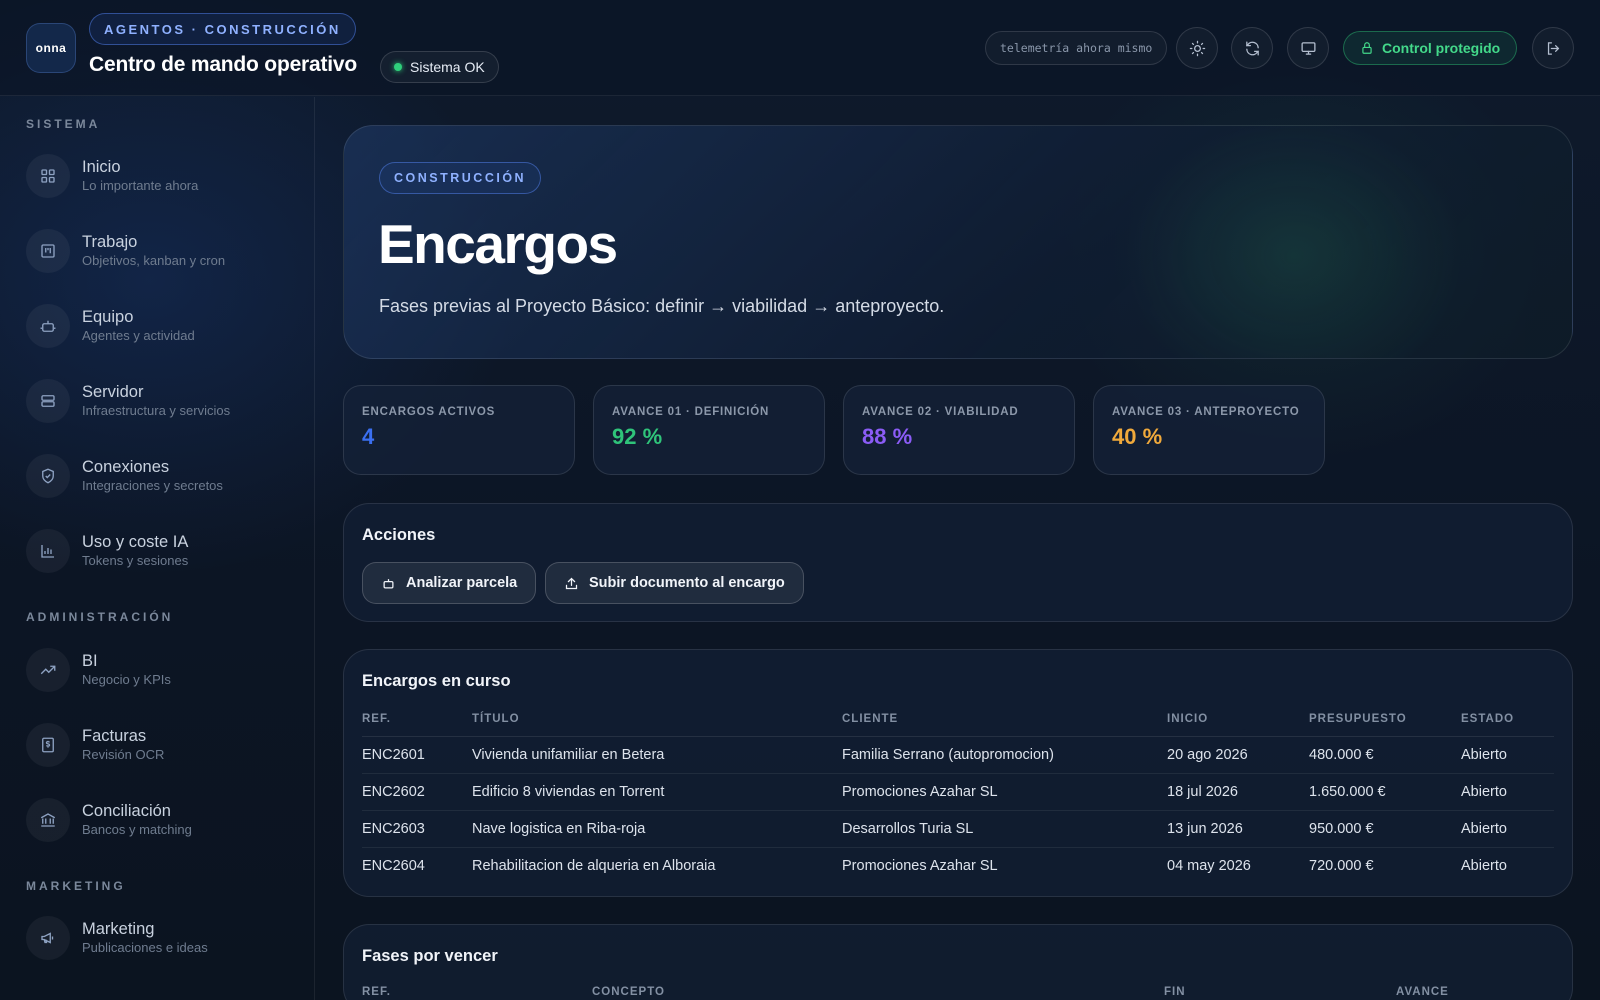  Describe the element at coordinates (156, 410) in the screenshot. I see `sidebar-item-subtitle: Infraestructura y servicios` at that location.